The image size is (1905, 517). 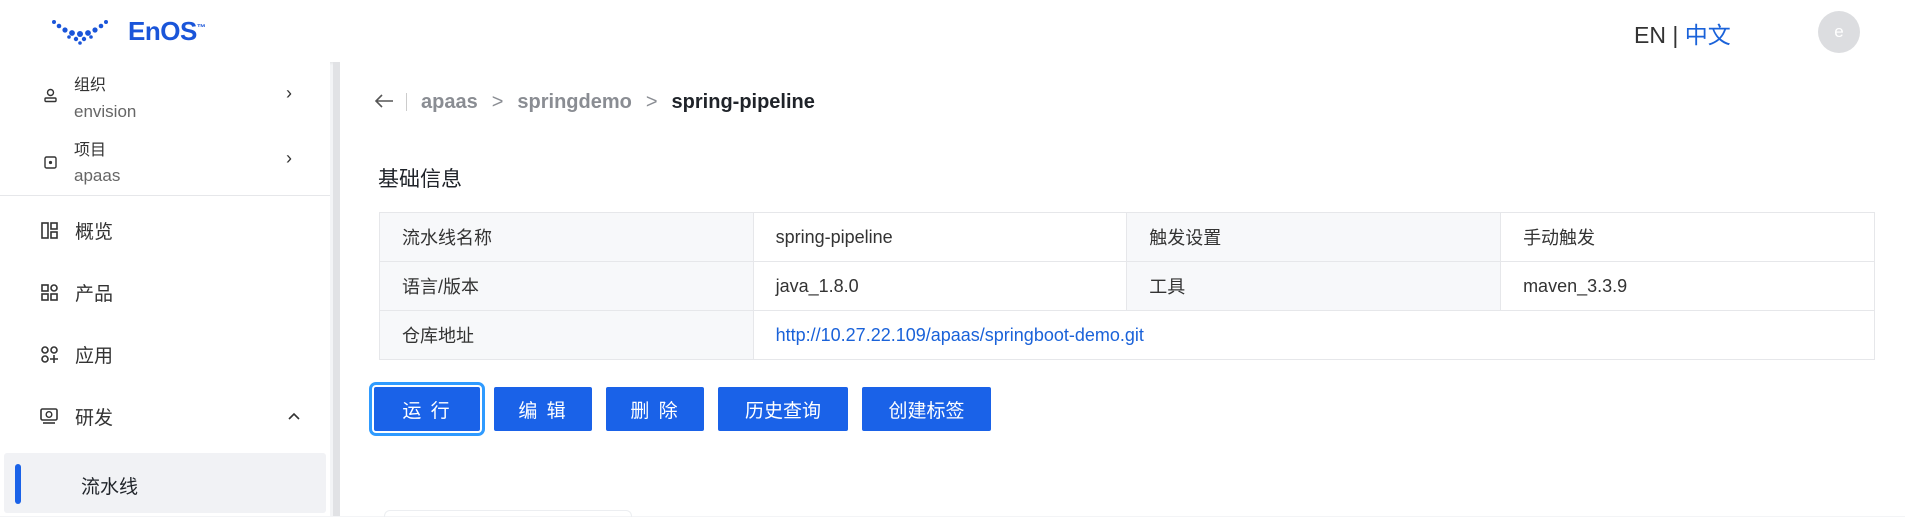 I want to click on edit-button: 编 辑, so click(x=543, y=409).